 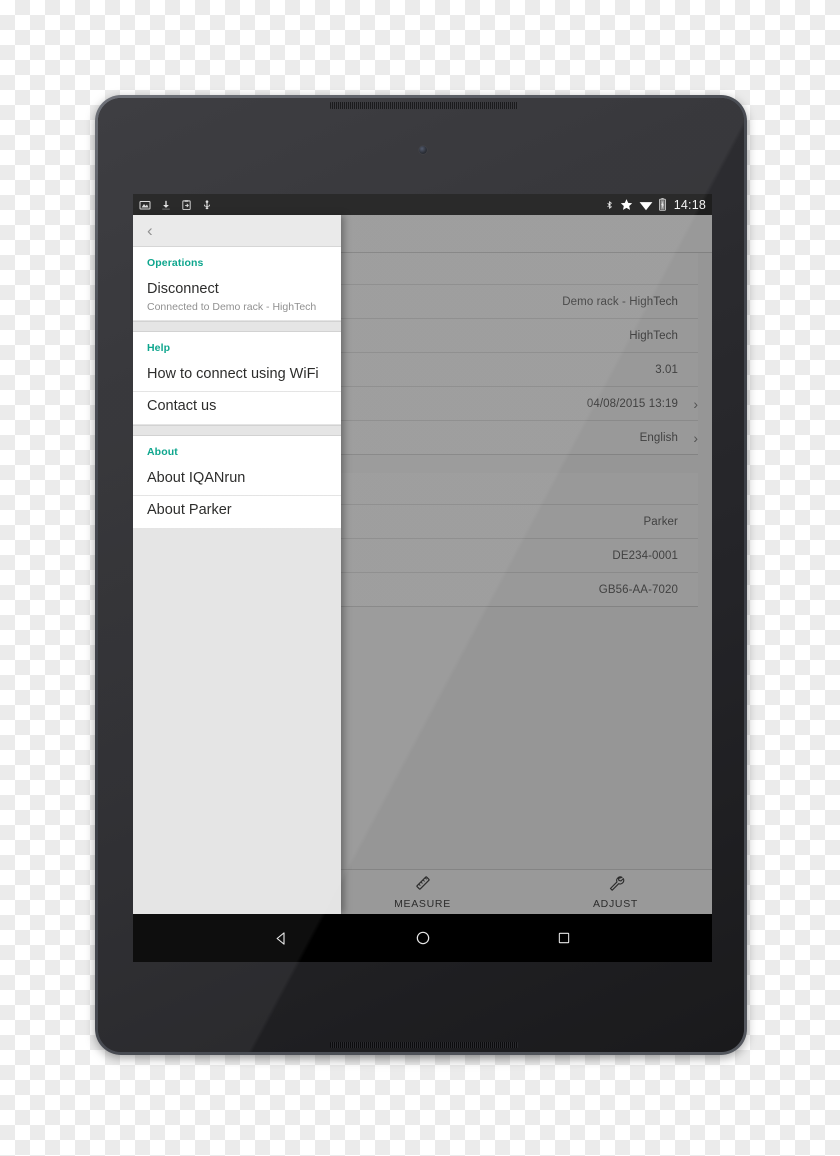 What do you see at coordinates (609, 205) in the screenshot?
I see `bluetooth-icon` at bounding box center [609, 205].